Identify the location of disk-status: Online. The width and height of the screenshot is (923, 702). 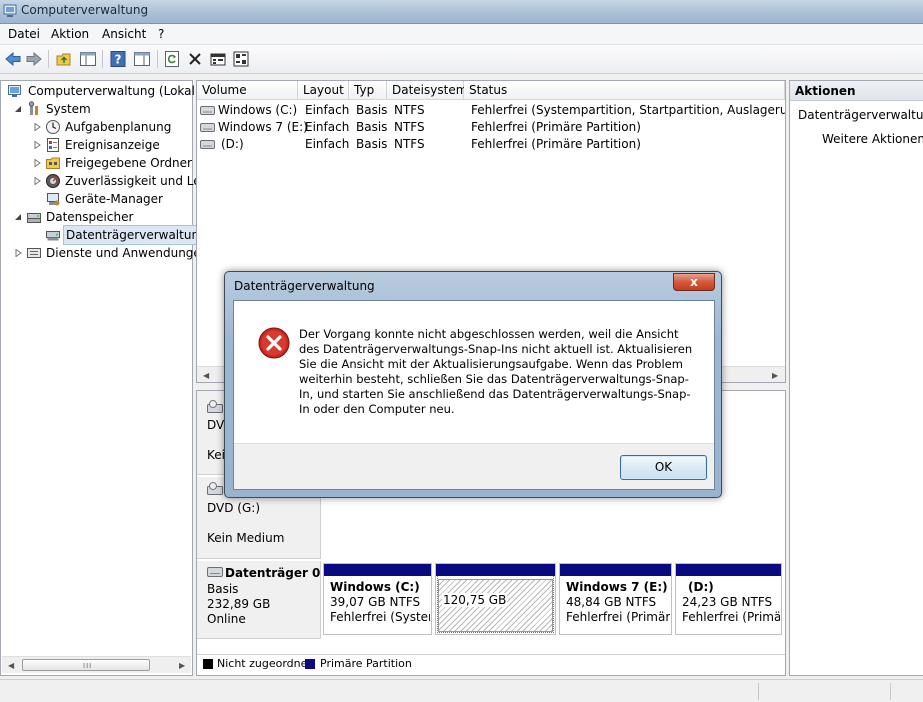
(226, 619).